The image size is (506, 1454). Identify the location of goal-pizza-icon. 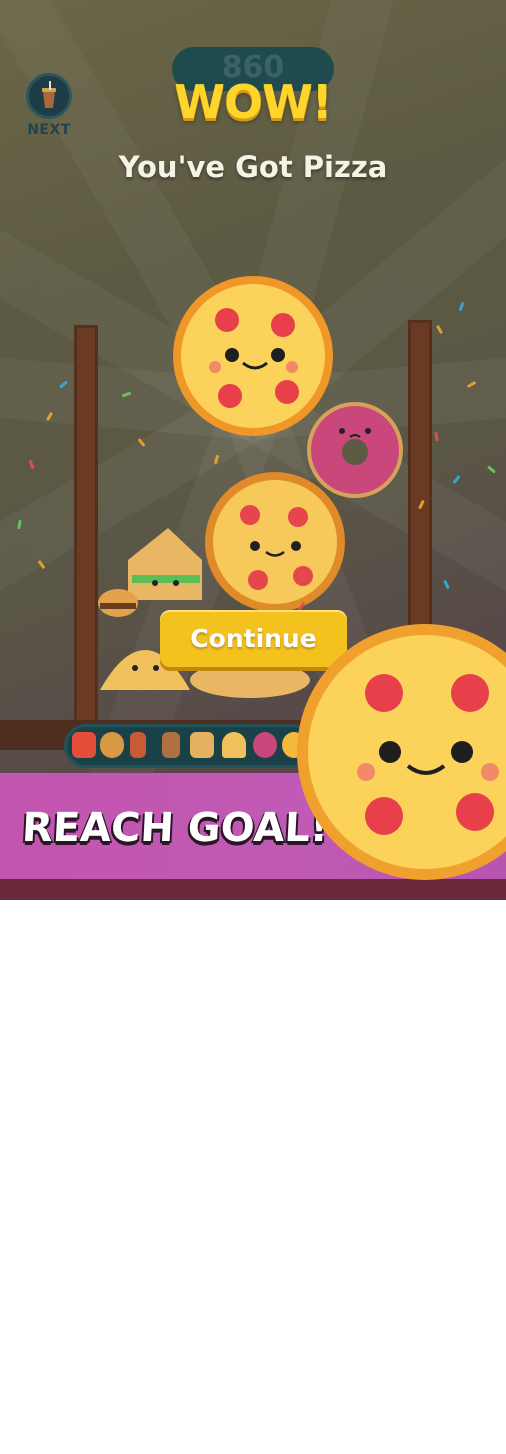
(401, 752).